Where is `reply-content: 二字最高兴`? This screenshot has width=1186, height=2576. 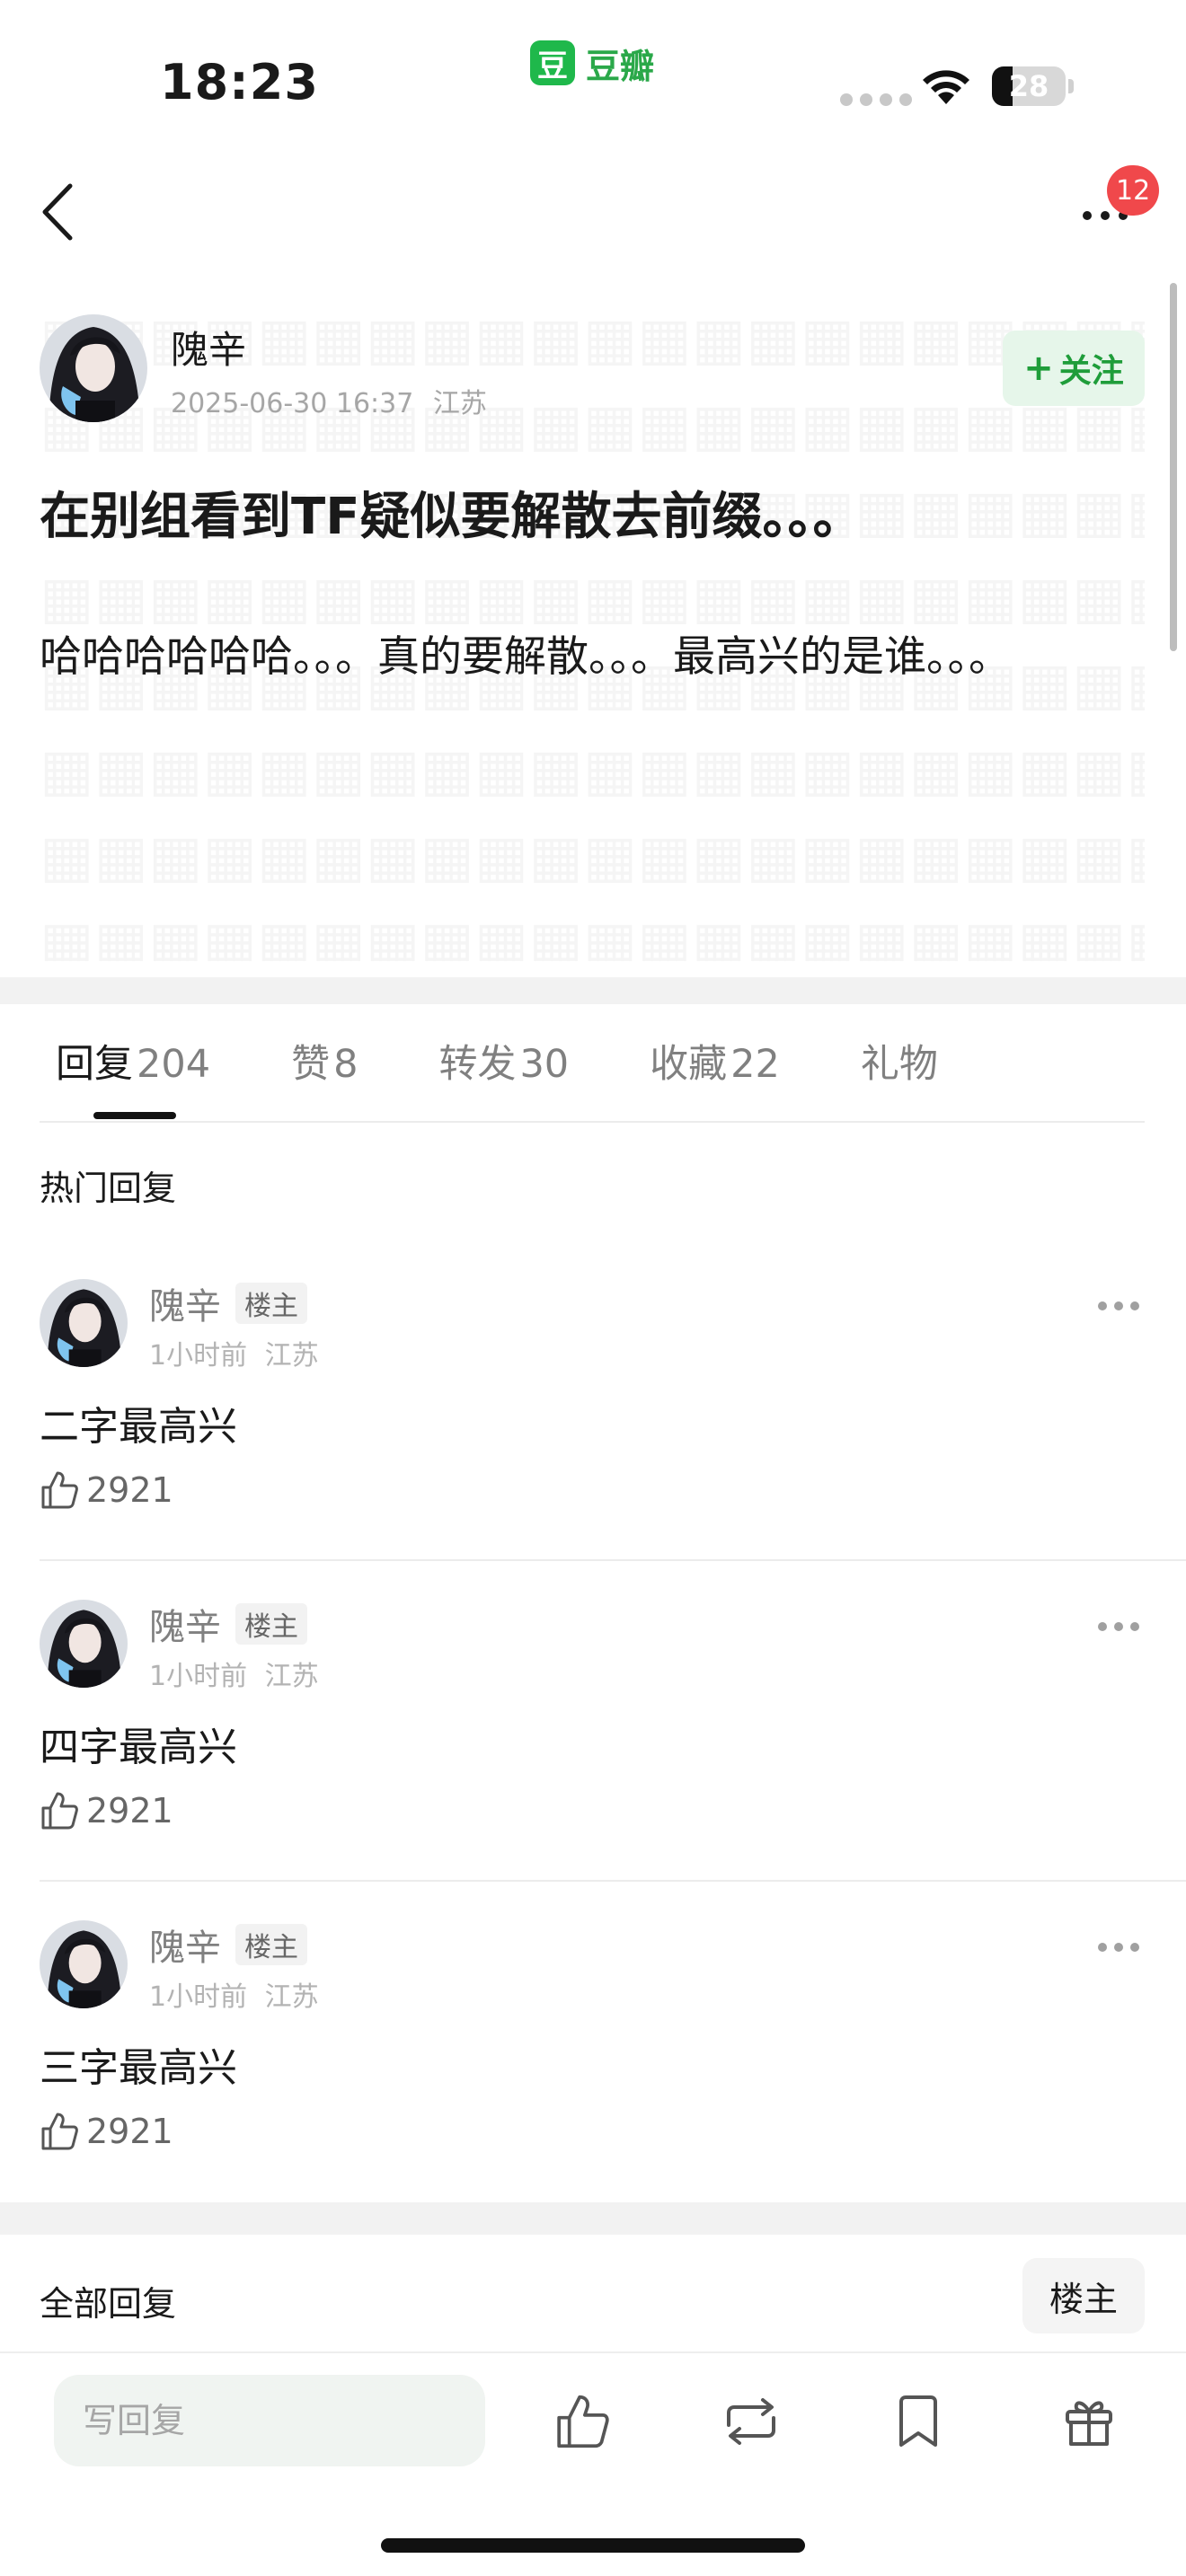 reply-content: 二字最高兴 is located at coordinates (138, 1427).